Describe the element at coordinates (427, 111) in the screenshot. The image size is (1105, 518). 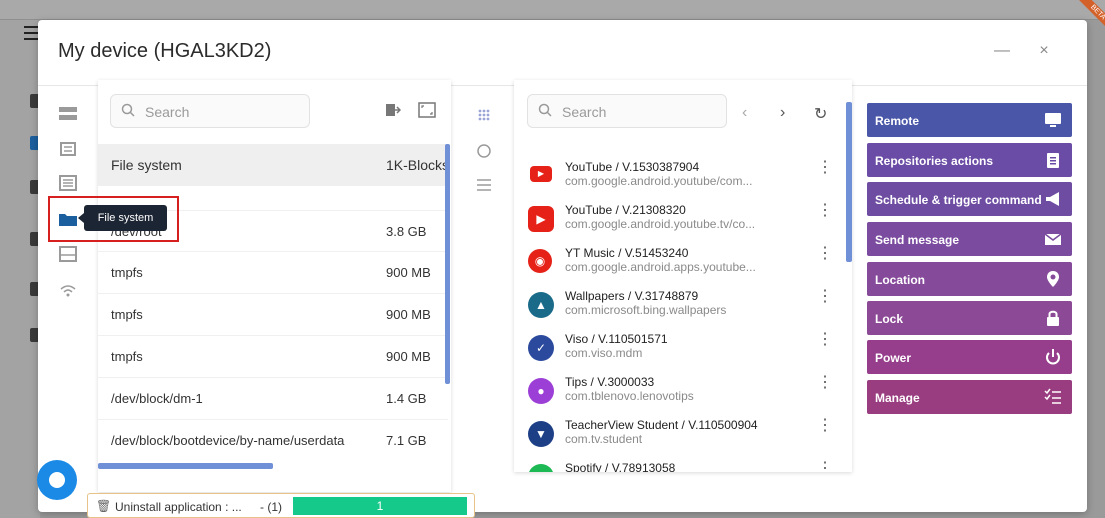
I see `expand-icon` at that location.